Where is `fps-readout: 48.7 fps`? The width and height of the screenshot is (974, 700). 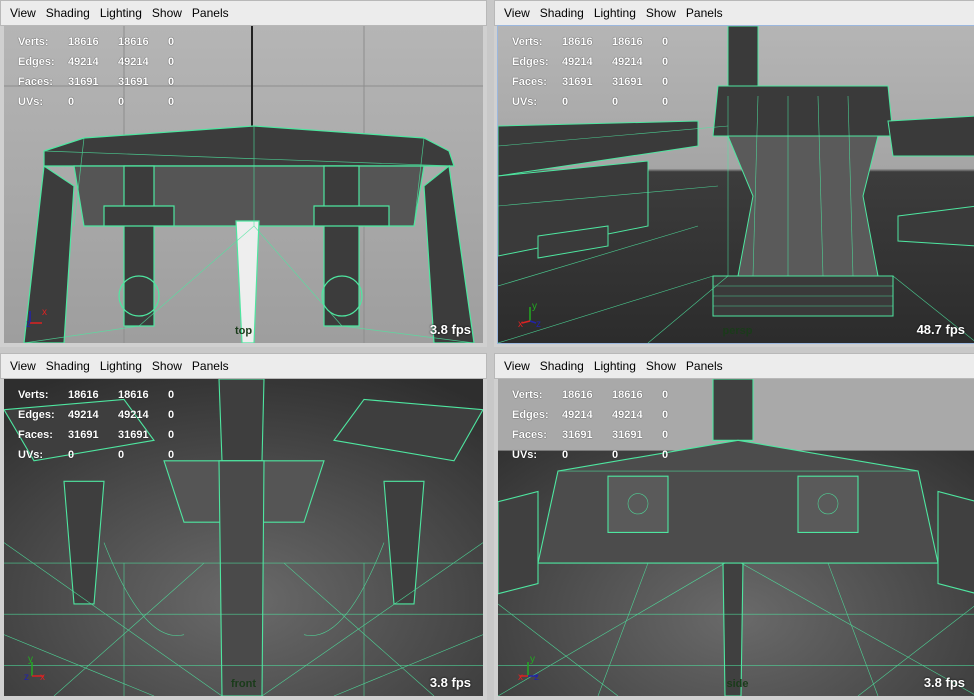 fps-readout: 48.7 fps is located at coordinates (940, 329).